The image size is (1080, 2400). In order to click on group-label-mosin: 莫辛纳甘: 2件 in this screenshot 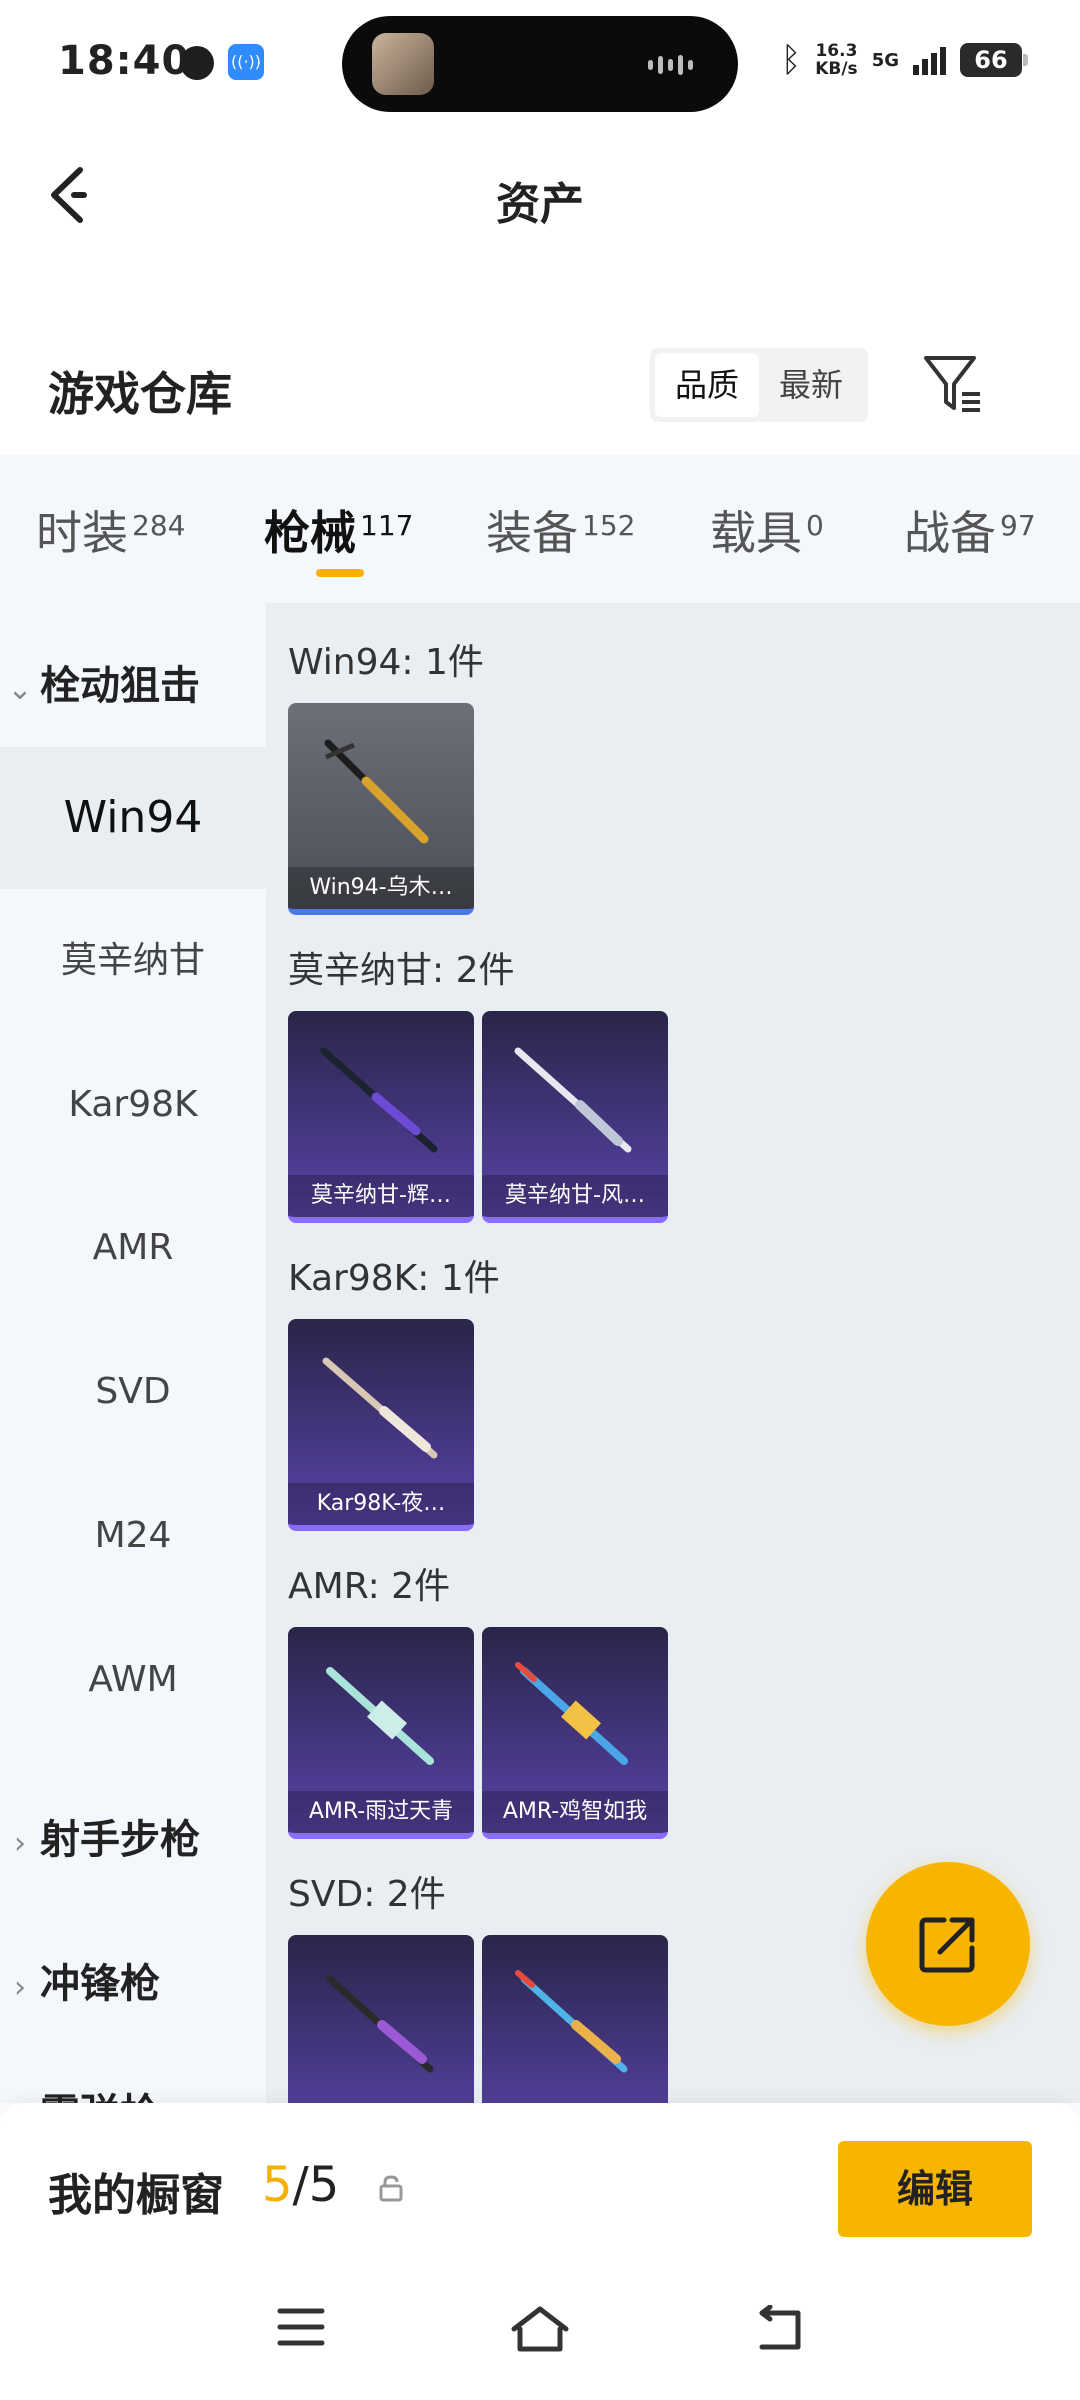, I will do `click(401, 970)`.